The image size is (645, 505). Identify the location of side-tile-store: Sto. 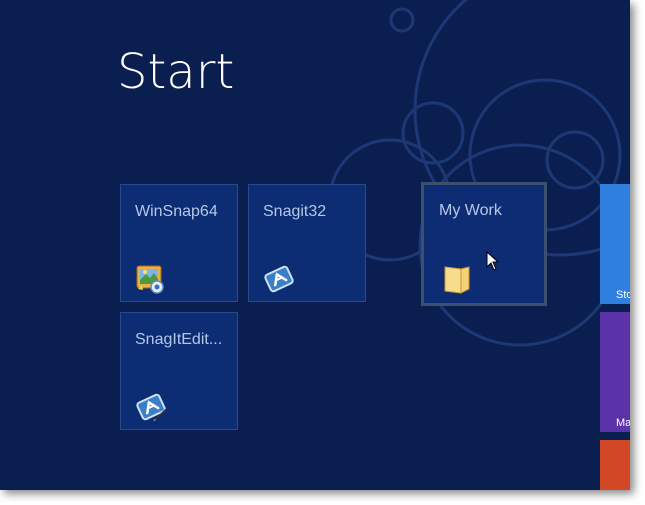
(615, 244).